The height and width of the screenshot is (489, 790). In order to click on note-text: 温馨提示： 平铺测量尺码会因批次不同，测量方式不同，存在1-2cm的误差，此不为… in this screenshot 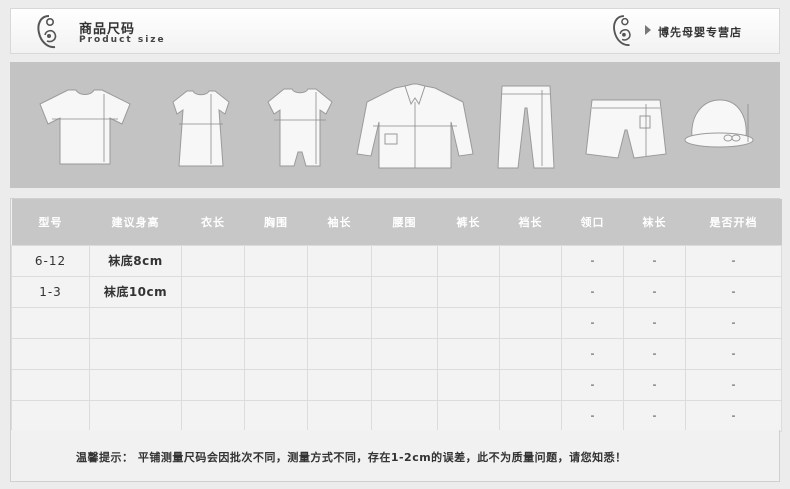, I will do `click(351, 457)`.